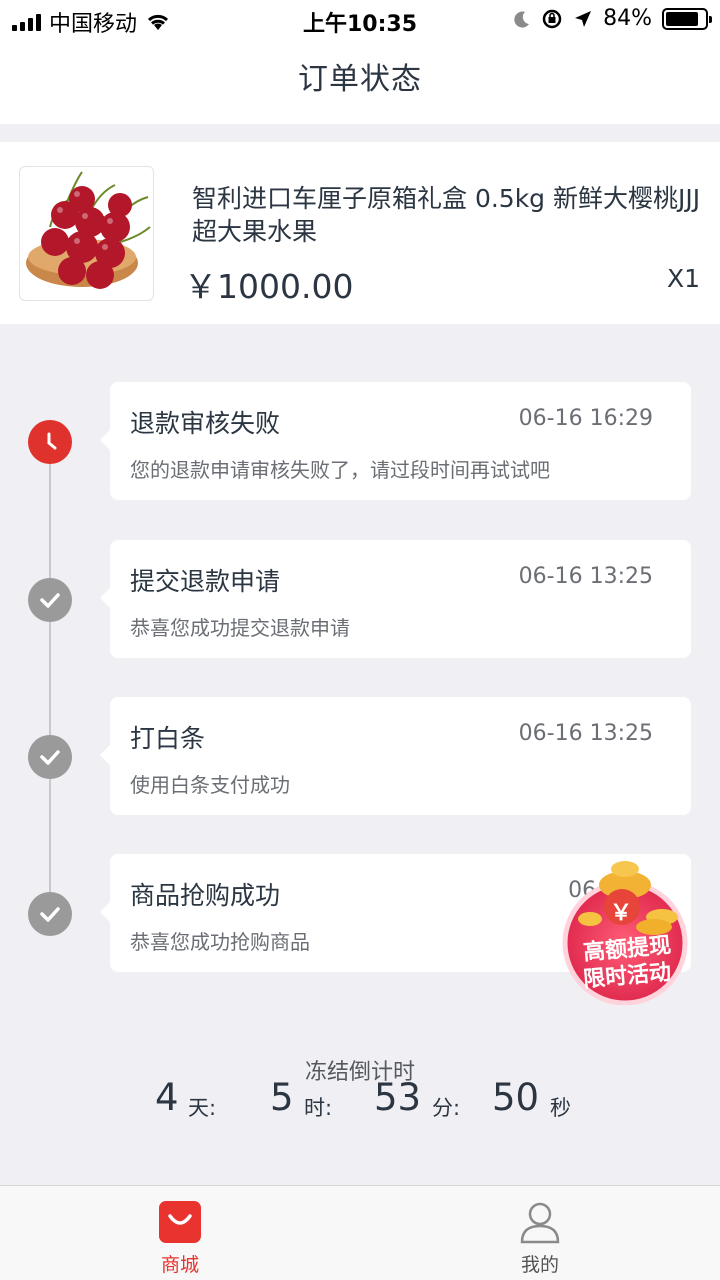 Image resolution: width=720 pixels, height=1280 pixels. Describe the element at coordinates (88, 230) in the screenshot. I see `cherry-image-icon` at that location.